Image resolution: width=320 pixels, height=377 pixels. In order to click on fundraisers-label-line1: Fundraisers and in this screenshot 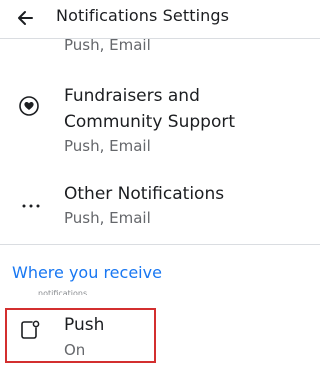, I will do `click(132, 96)`.